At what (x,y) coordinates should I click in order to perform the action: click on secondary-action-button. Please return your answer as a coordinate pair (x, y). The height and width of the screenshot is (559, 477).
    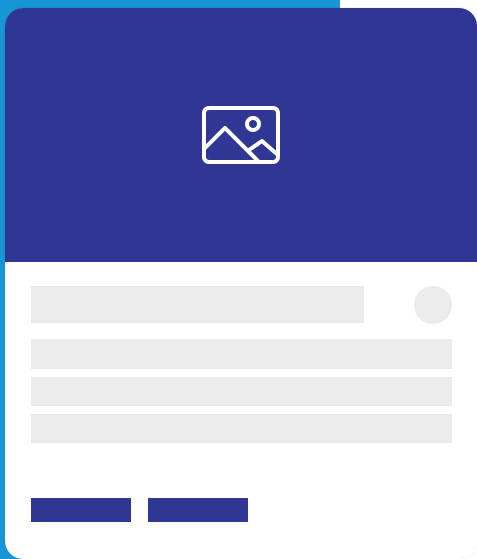
    Looking at the image, I should click on (198, 510).